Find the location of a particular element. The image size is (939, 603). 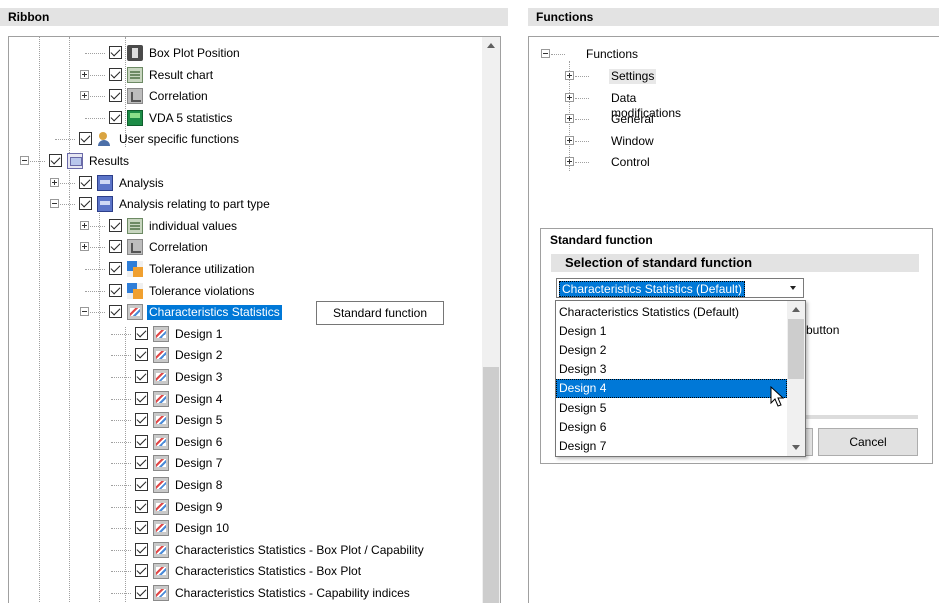

tree-node: Design 6 is located at coordinates (245, 442).